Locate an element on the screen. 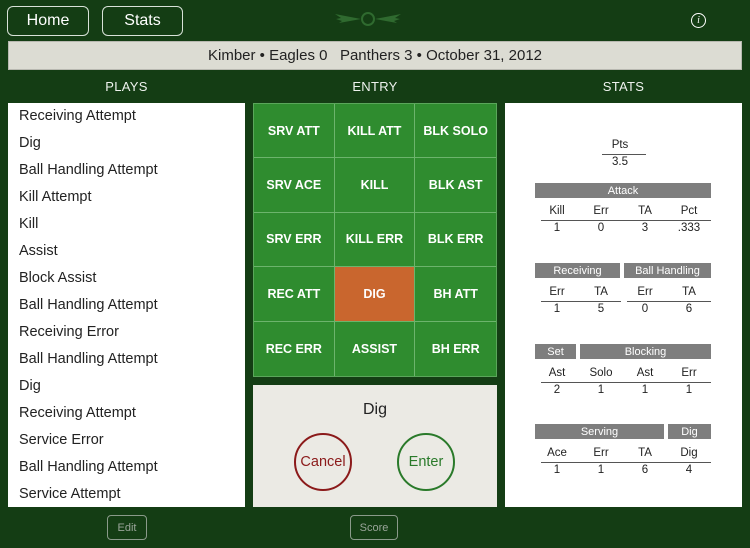 The image size is (750, 548). play-item: Block Assist is located at coordinates (126, 278).